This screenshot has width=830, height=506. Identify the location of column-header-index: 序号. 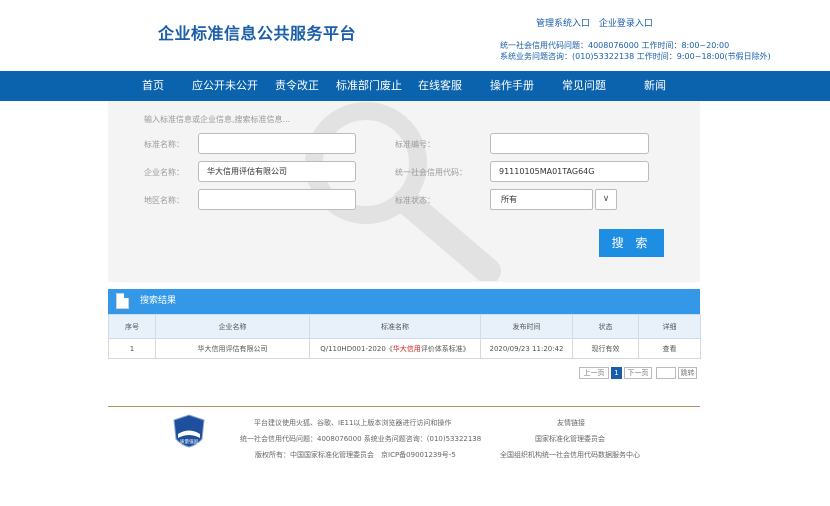
(132, 326).